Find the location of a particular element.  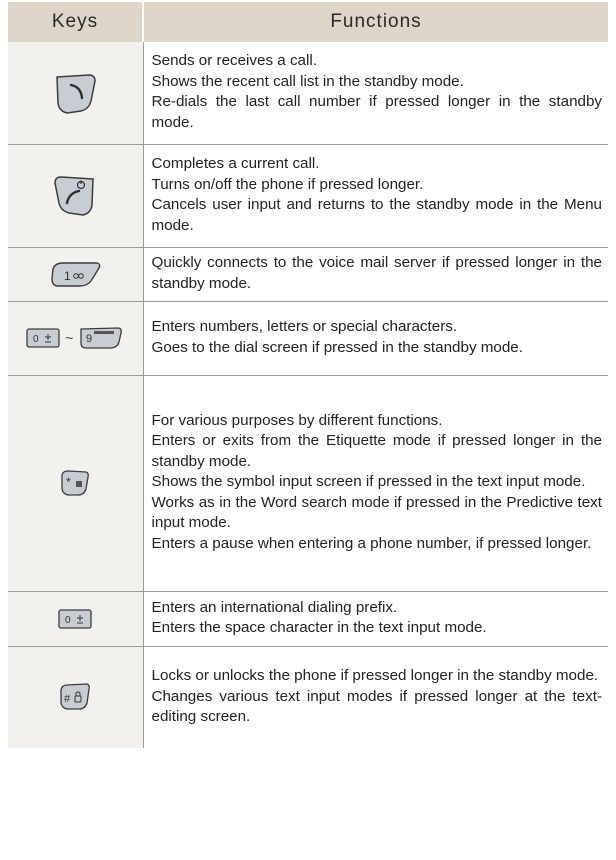

description-line: Sends or receives a call. is located at coordinates (234, 61).